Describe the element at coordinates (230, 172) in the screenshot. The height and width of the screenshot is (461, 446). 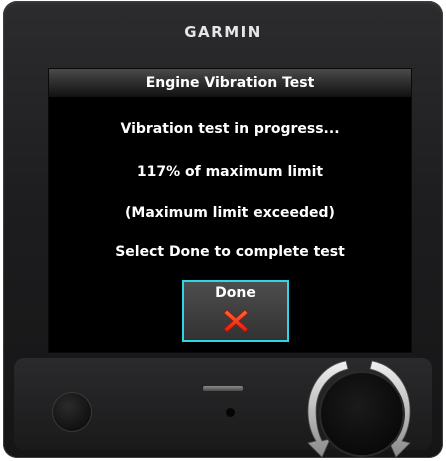
I see `level-text: 117% of maximum limit` at that location.